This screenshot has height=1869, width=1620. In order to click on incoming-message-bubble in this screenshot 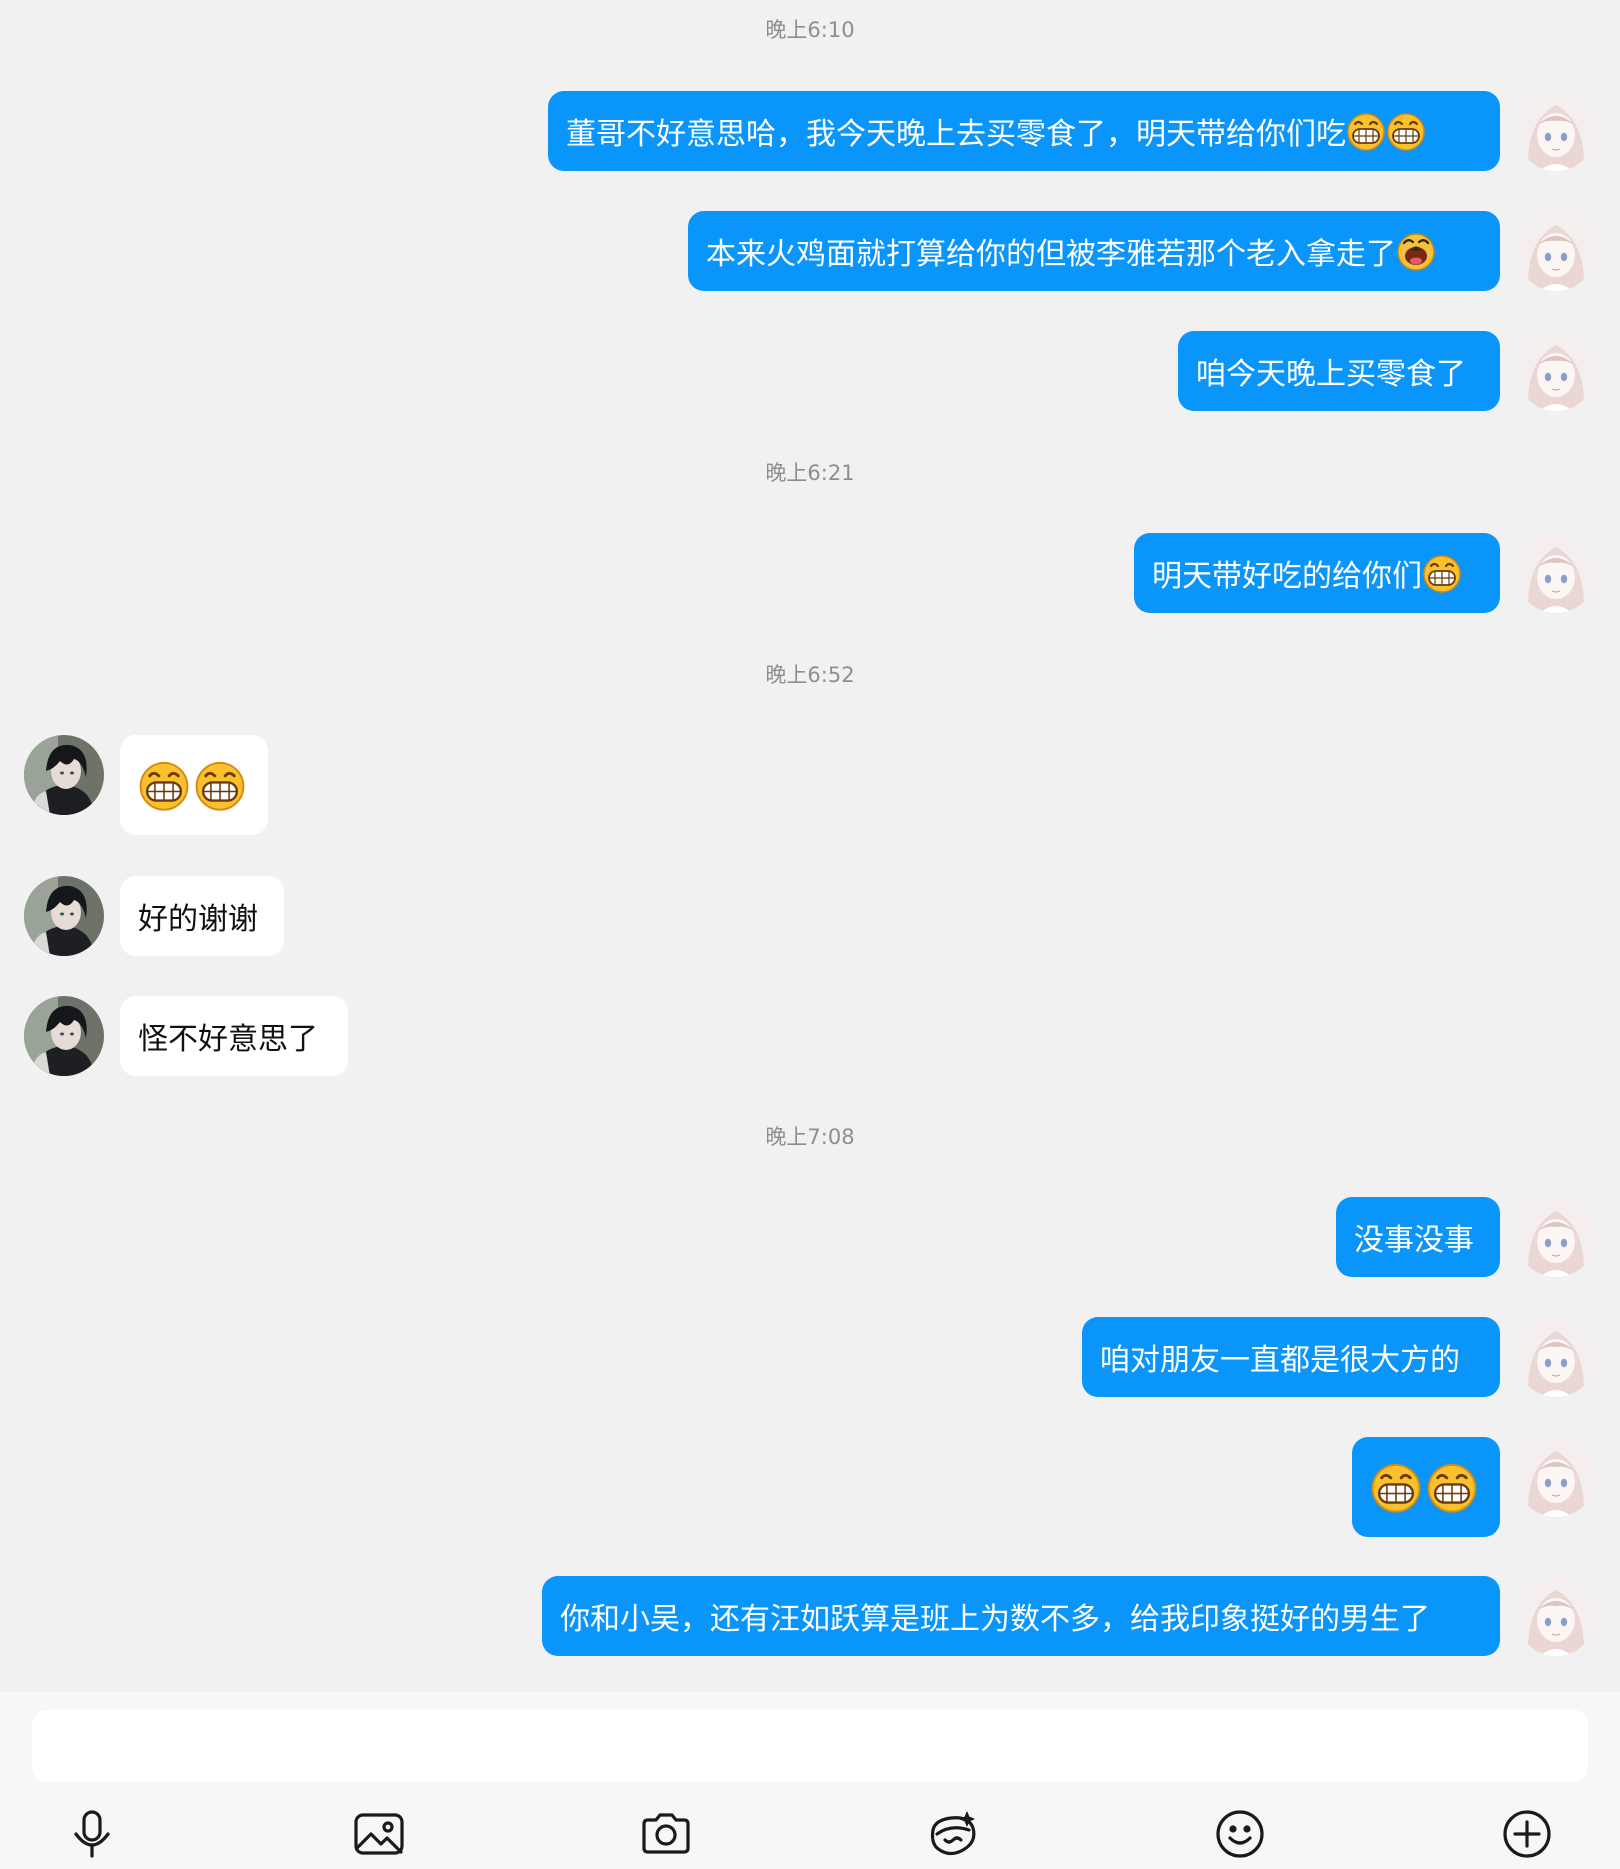, I will do `click(194, 785)`.